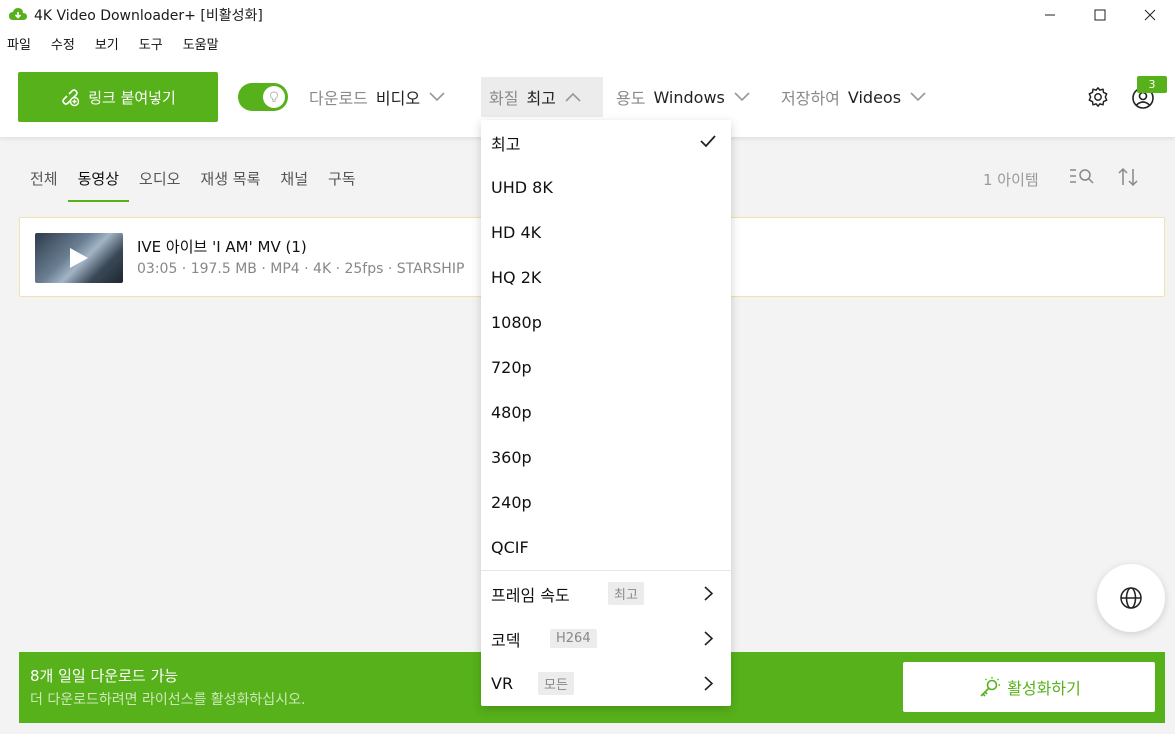 The height and width of the screenshot is (734, 1175). What do you see at coordinates (587, 15) in the screenshot?
I see `title-bar: 4K Video Downloader+ [비활성화]` at bounding box center [587, 15].